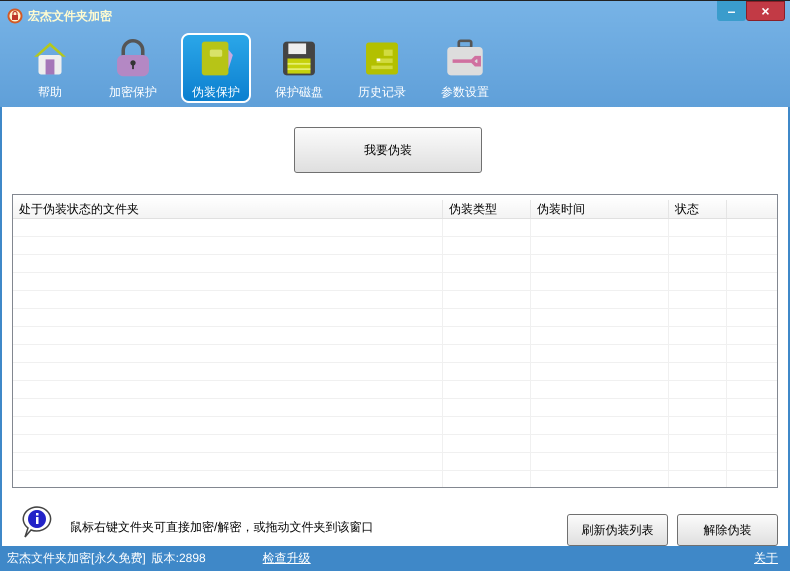 Image resolution: width=790 pixels, height=571 pixels. I want to click on toolbar-tab: 保护磁盘, so click(299, 68).